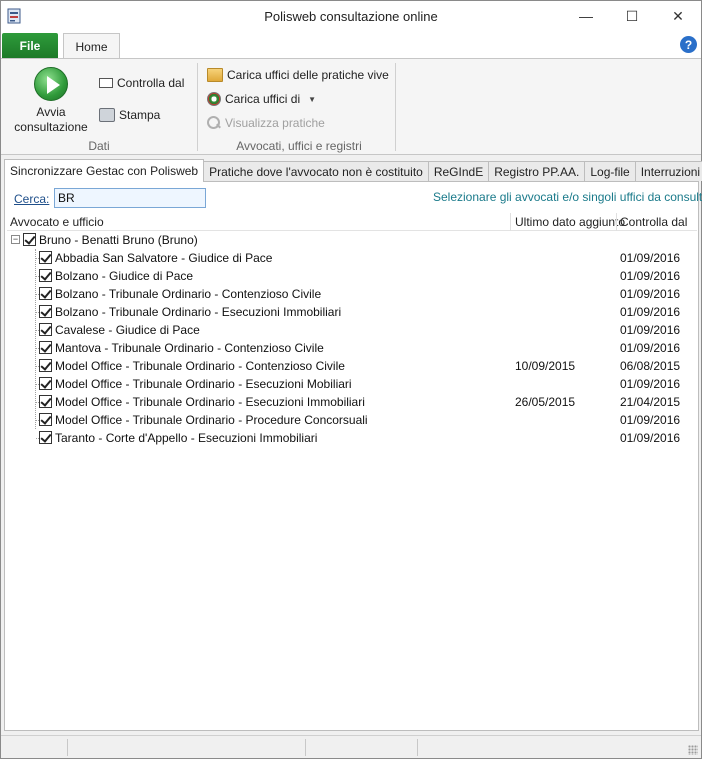 The image size is (702, 759). What do you see at coordinates (130, 198) in the screenshot?
I see `search-input` at bounding box center [130, 198].